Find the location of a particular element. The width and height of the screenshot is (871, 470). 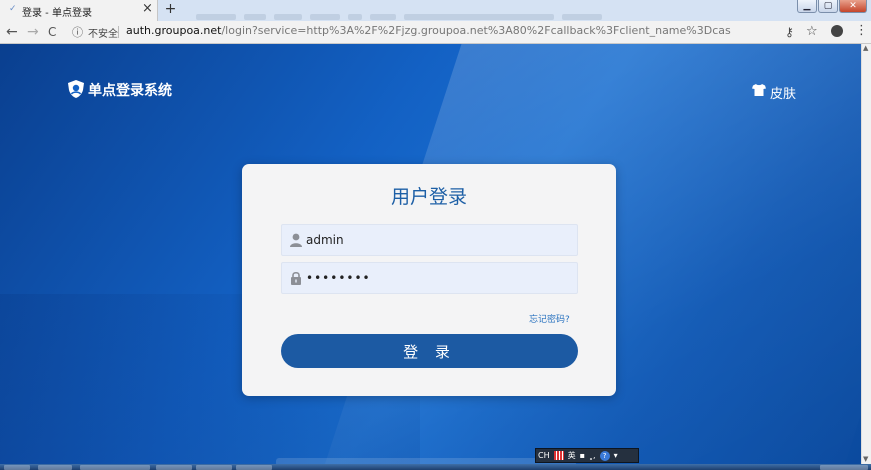

window-controls: ▁ ▢ ✕ is located at coordinates (832, 6).